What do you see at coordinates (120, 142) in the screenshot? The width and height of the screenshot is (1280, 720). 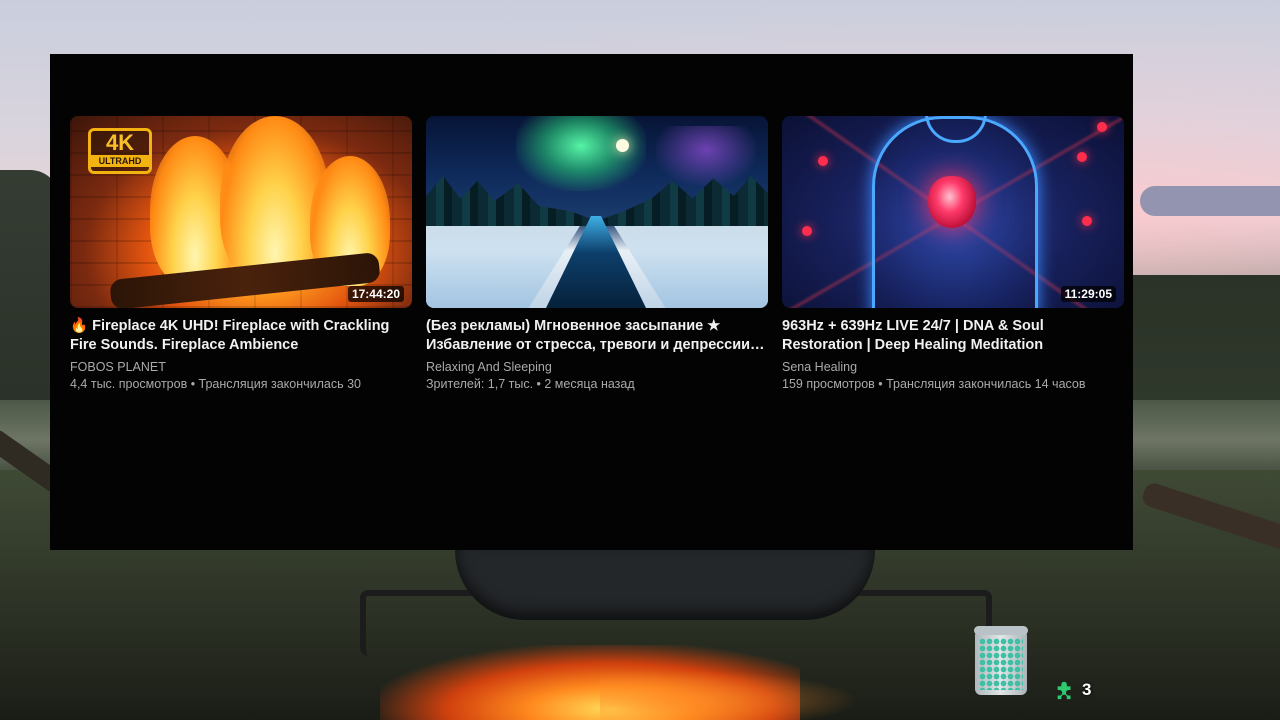 I see `badge-4k-text: 4K` at bounding box center [120, 142].